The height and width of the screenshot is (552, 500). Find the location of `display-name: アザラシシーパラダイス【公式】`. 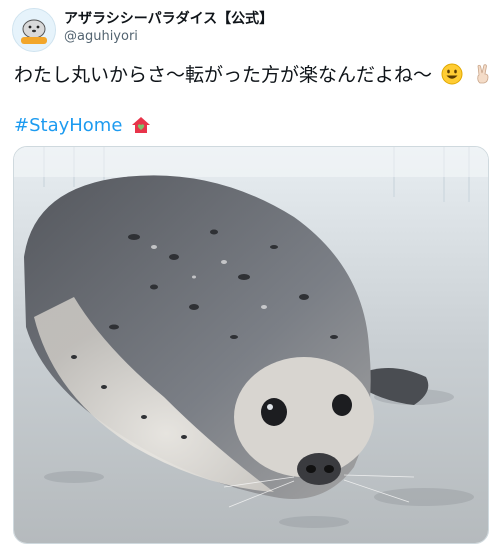

display-name: アザラシシーパラダイス【公式】 is located at coordinates (168, 19).